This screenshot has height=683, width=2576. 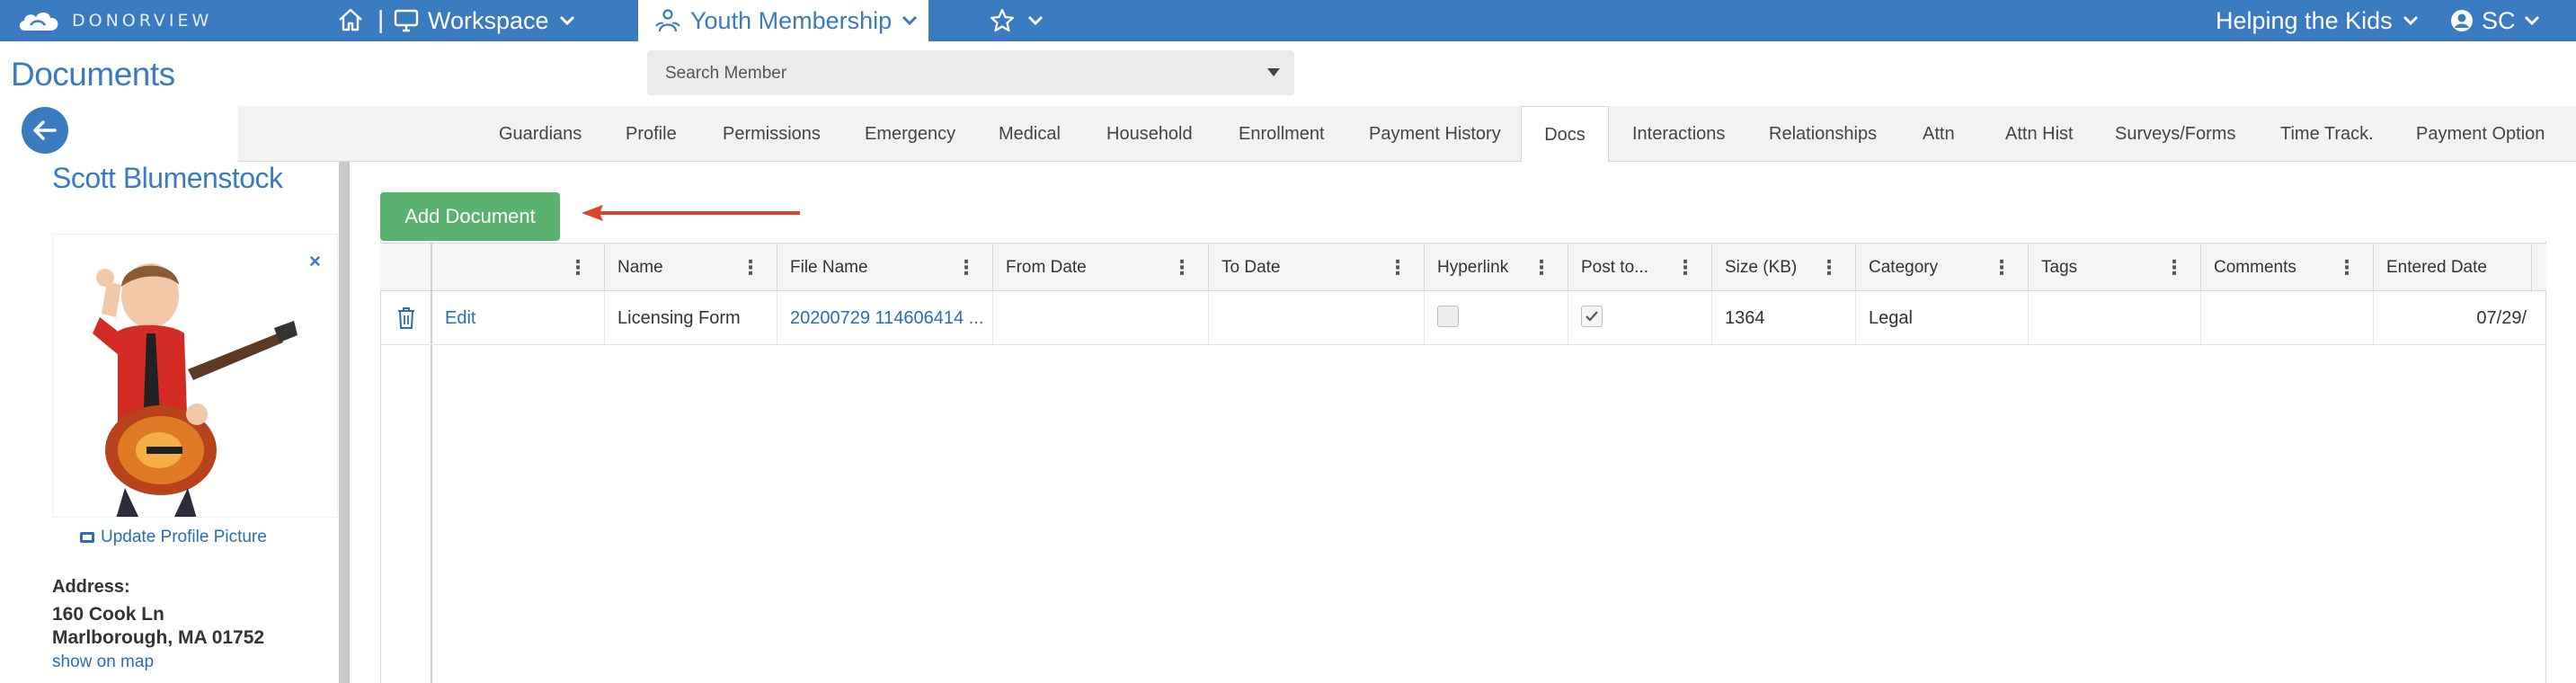 What do you see at coordinates (2255, 267) in the screenshot?
I see `column-label: Comments` at bounding box center [2255, 267].